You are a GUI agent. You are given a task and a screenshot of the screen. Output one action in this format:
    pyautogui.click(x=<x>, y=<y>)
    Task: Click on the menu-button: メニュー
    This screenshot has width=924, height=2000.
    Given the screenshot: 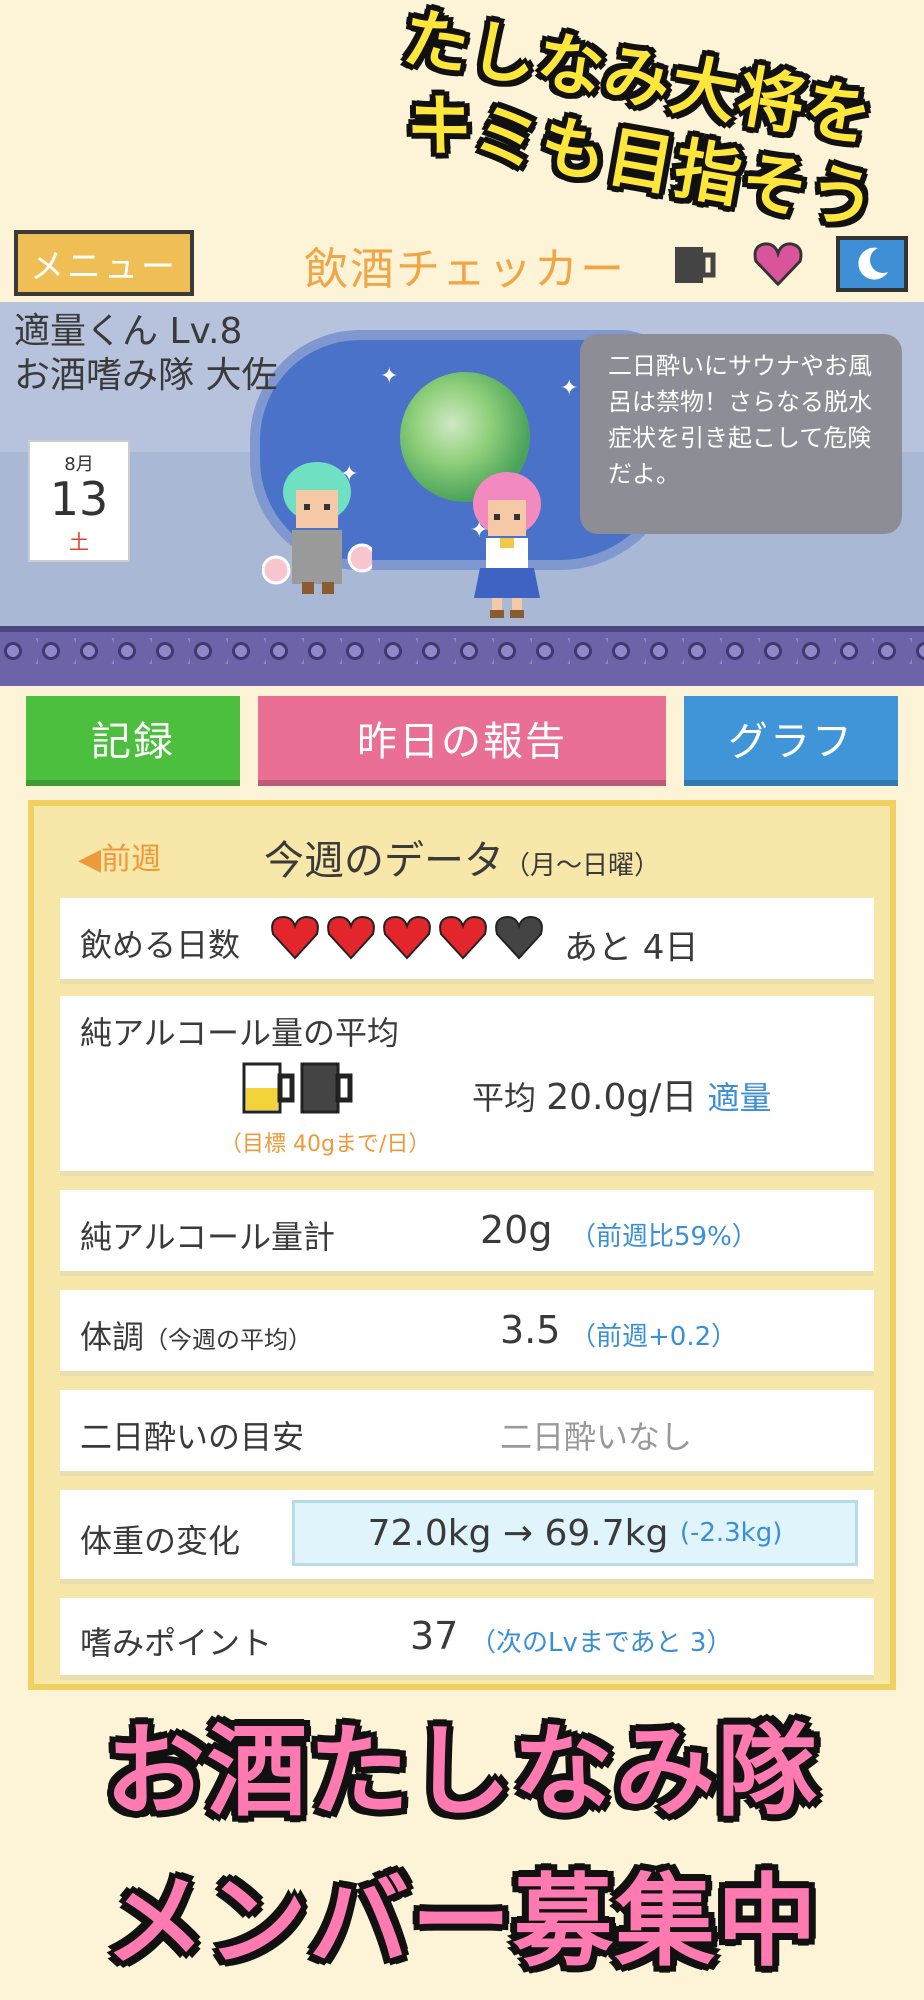 What is the action you would take?
    pyautogui.click(x=104, y=263)
    